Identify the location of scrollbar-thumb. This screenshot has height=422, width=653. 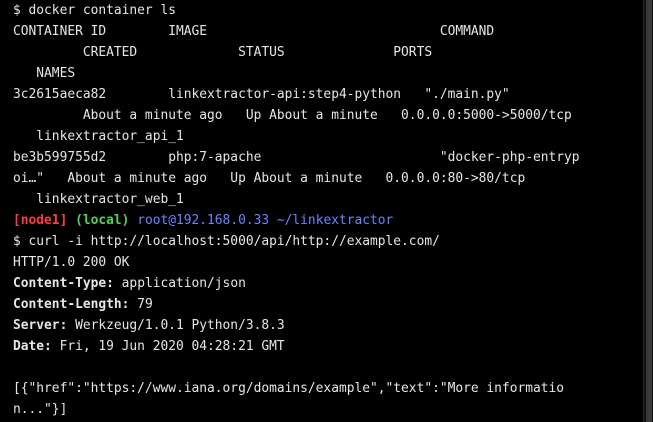
(649, 211).